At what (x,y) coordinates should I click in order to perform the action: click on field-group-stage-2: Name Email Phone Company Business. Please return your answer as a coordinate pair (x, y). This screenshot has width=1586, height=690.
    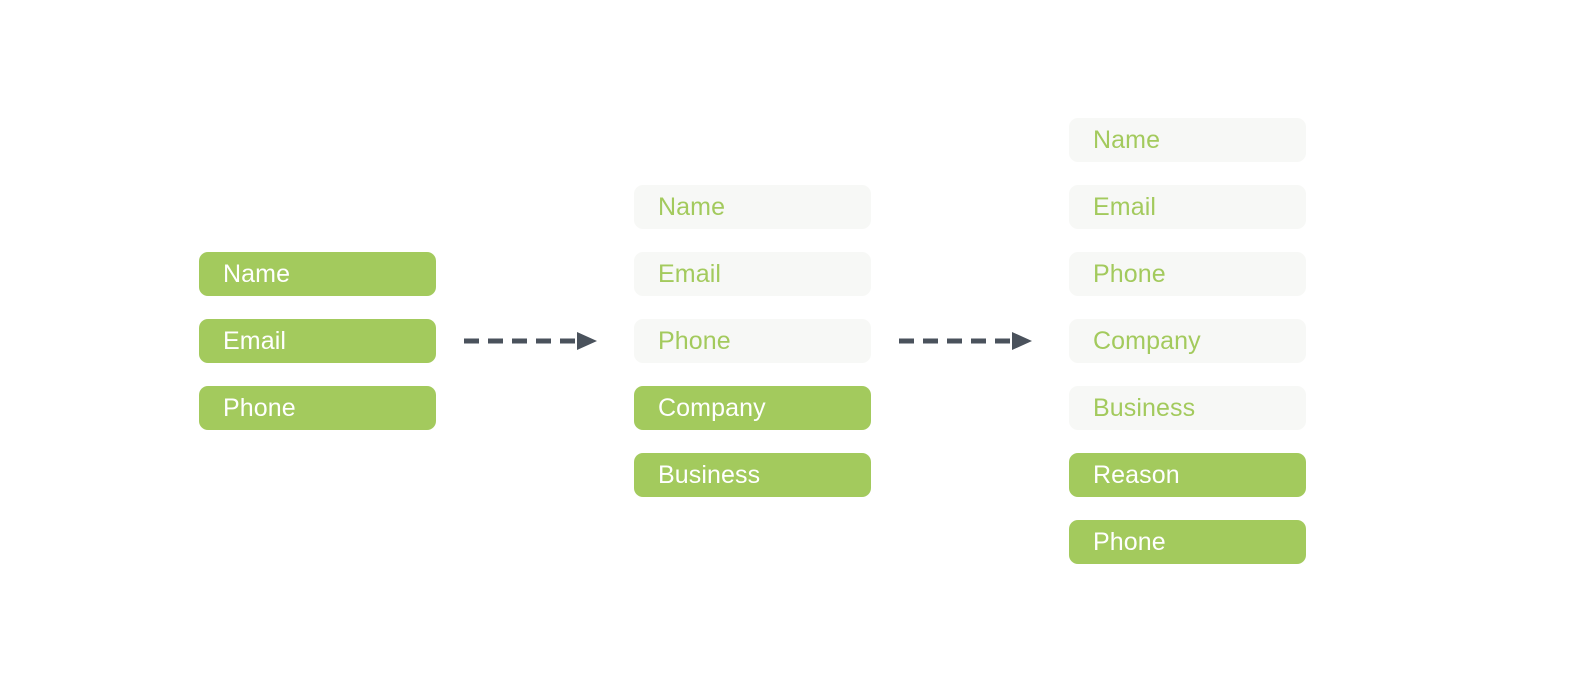
    Looking at the image, I should click on (752, 341).